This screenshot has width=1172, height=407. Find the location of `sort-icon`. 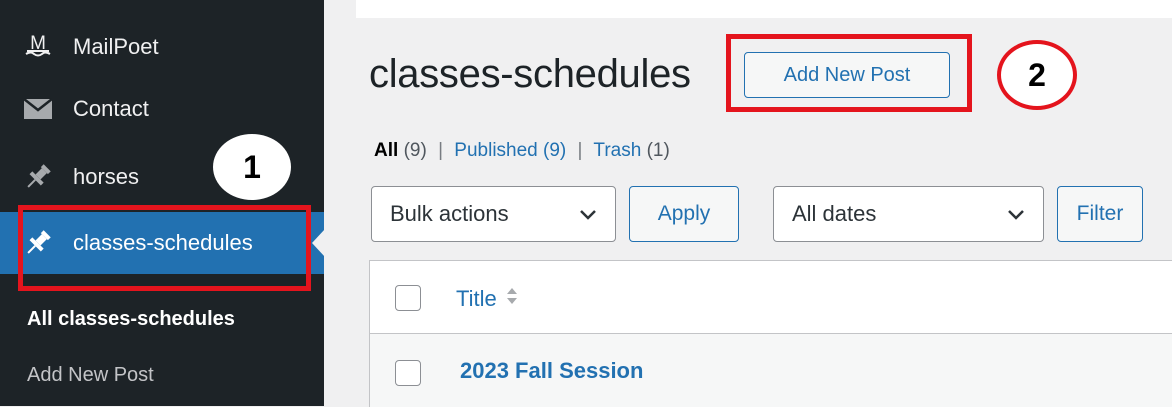

sort-icon is located at coordinates (512, 299).